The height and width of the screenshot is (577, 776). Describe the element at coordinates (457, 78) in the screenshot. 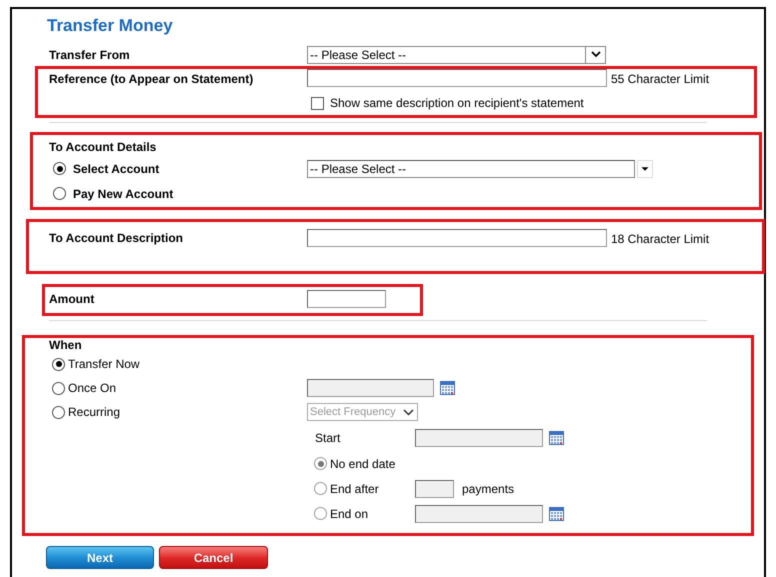

I see `reference-field` at that location.